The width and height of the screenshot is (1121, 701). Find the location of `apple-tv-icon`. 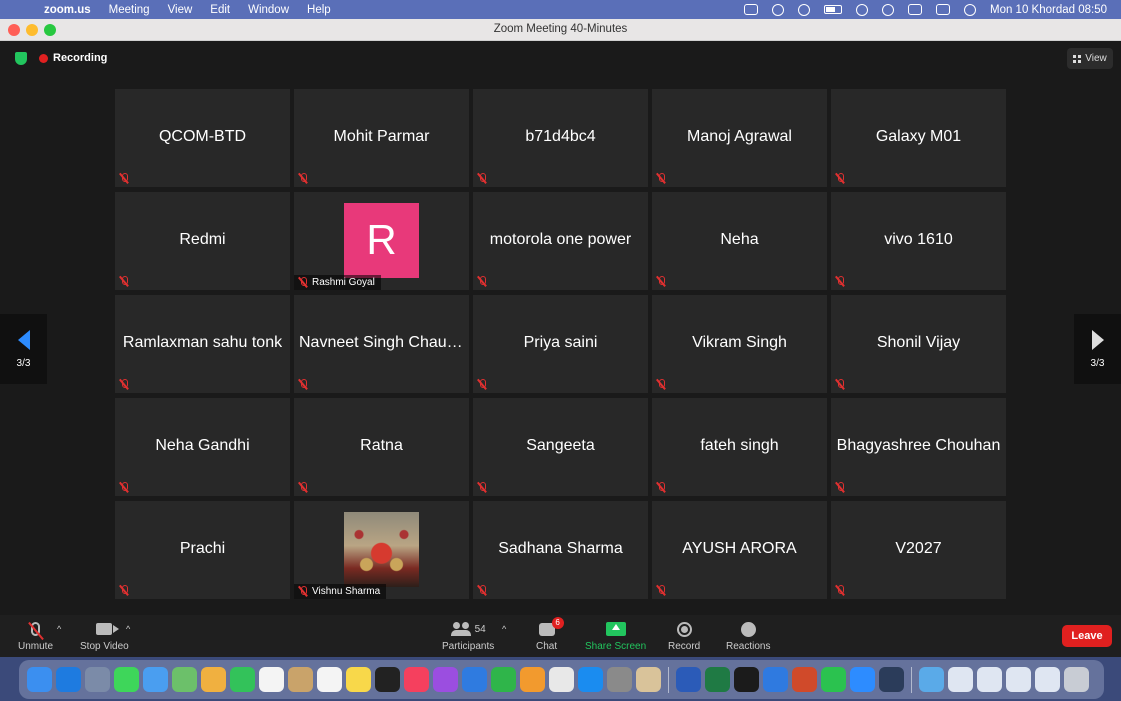

apple-tv-icon is located at coordinates (387, 679).